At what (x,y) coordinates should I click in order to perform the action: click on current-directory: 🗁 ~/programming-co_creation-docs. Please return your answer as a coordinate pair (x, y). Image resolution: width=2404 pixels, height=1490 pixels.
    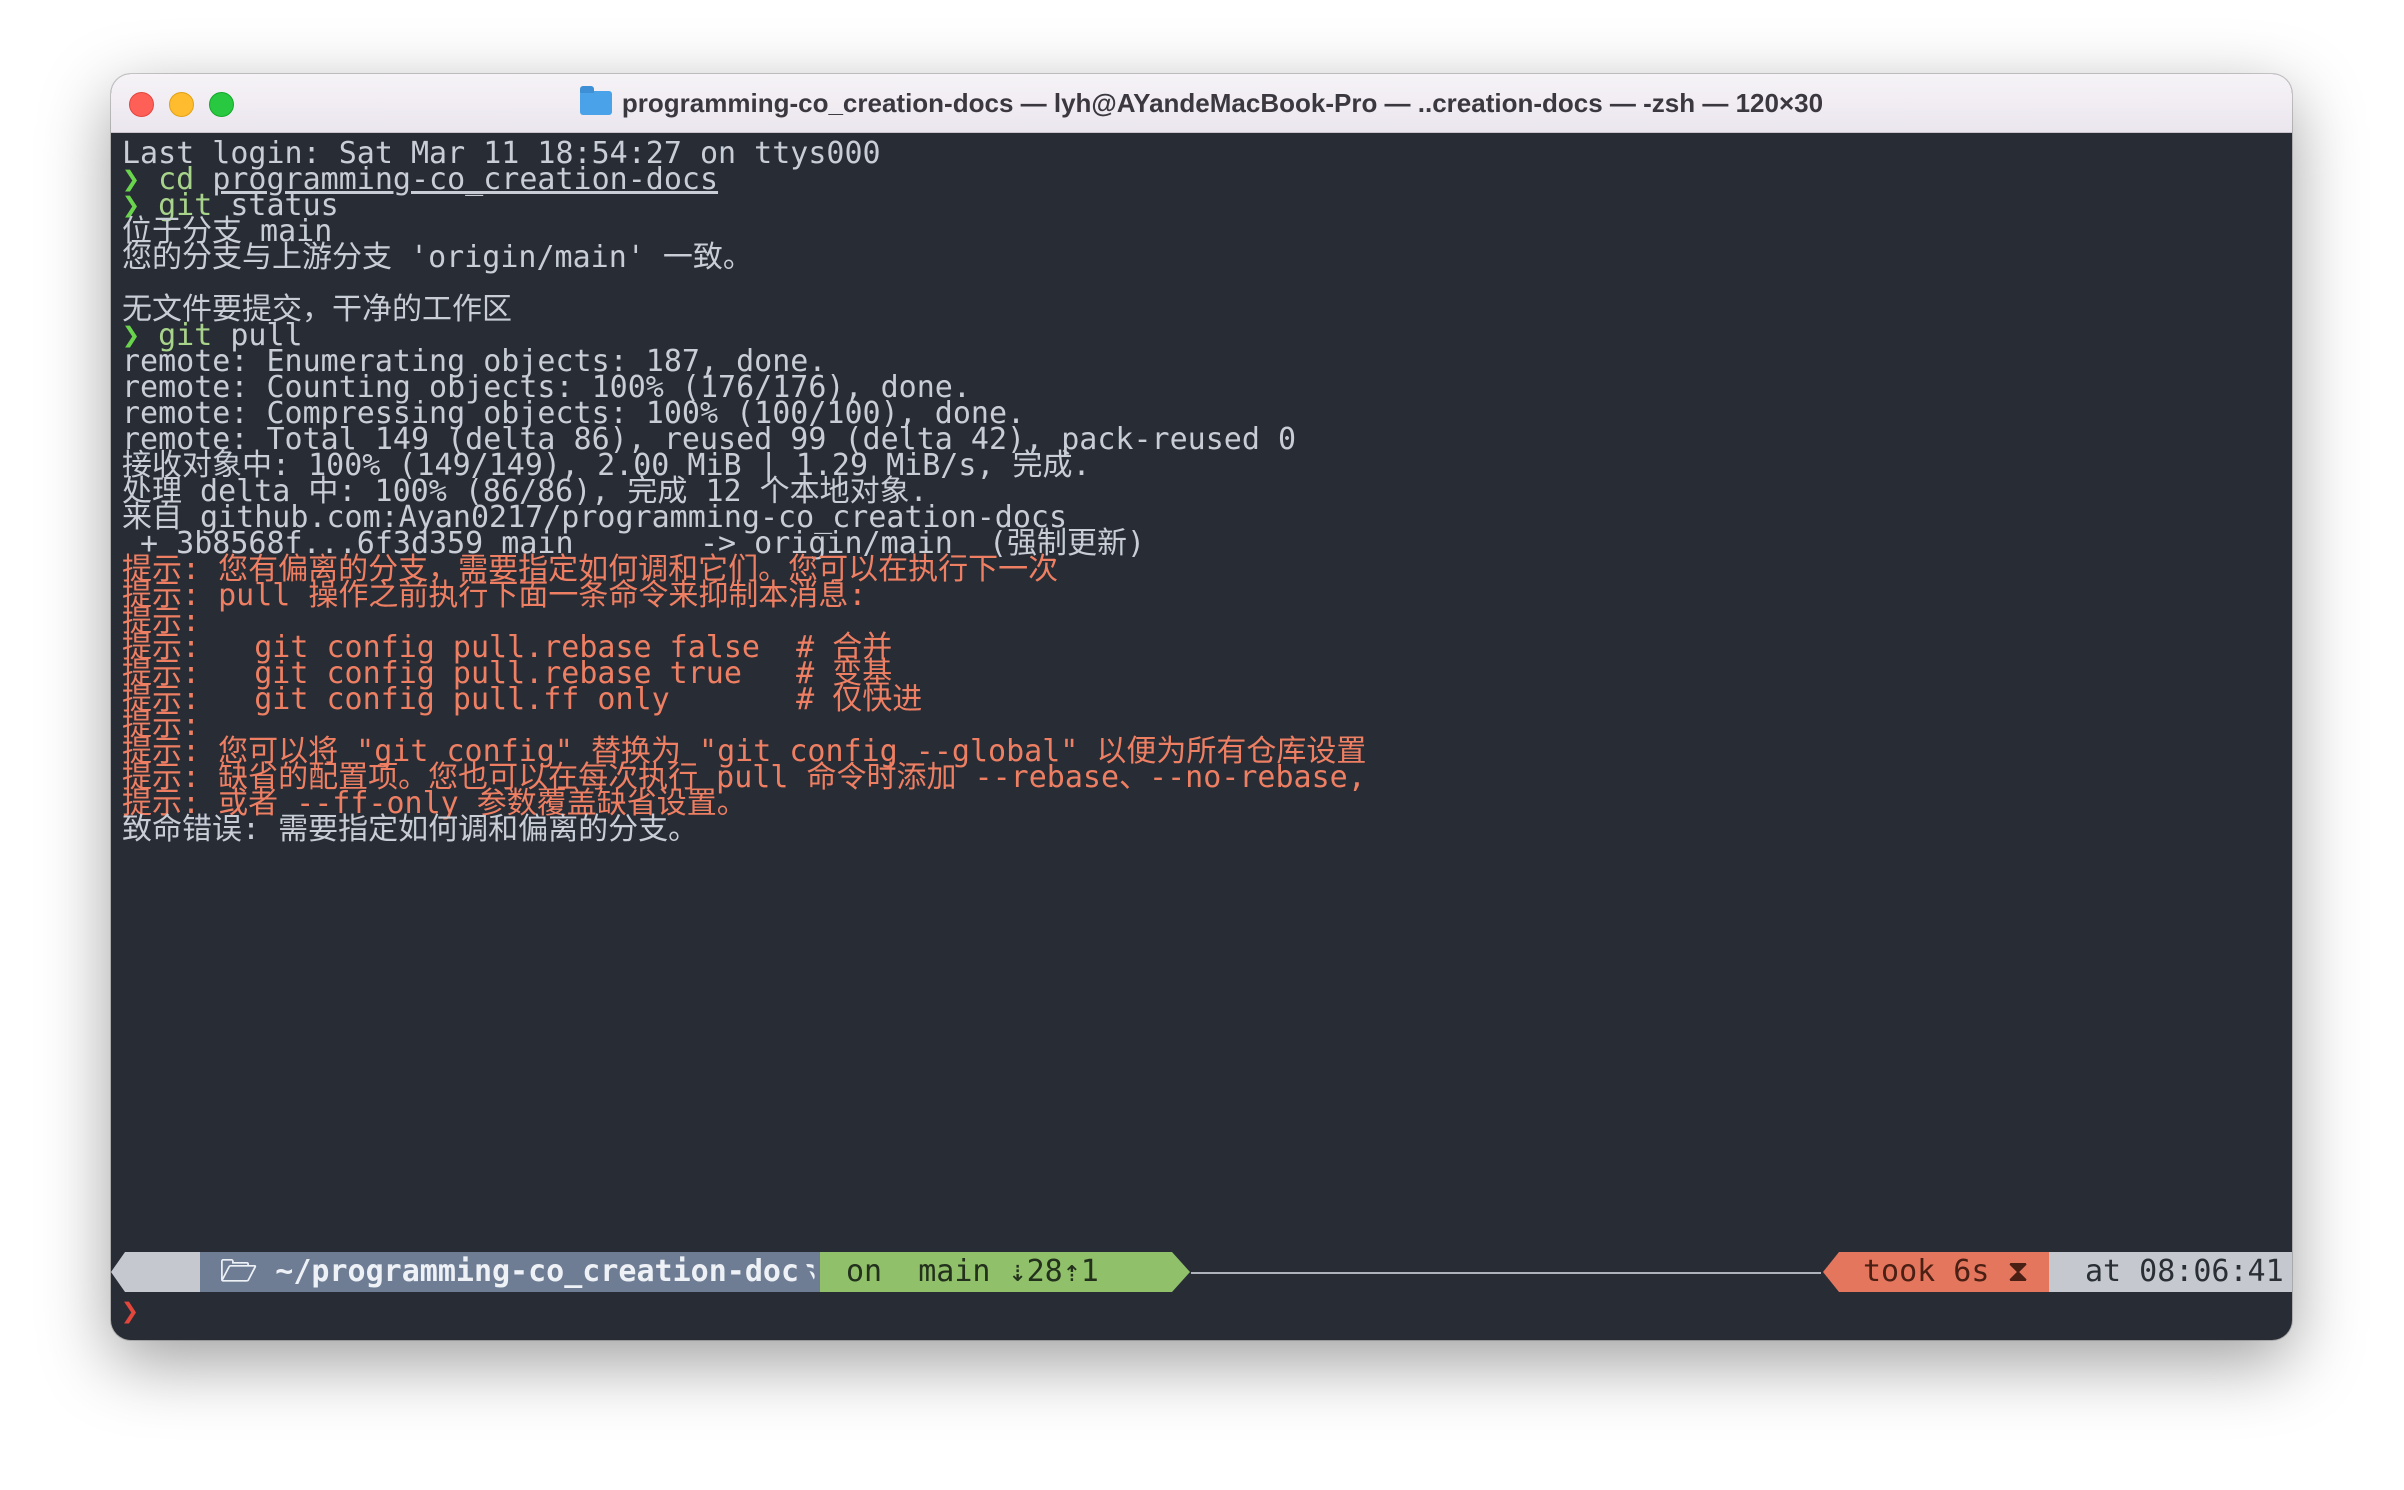
    Looking at the image, I should click on (510, 1272).